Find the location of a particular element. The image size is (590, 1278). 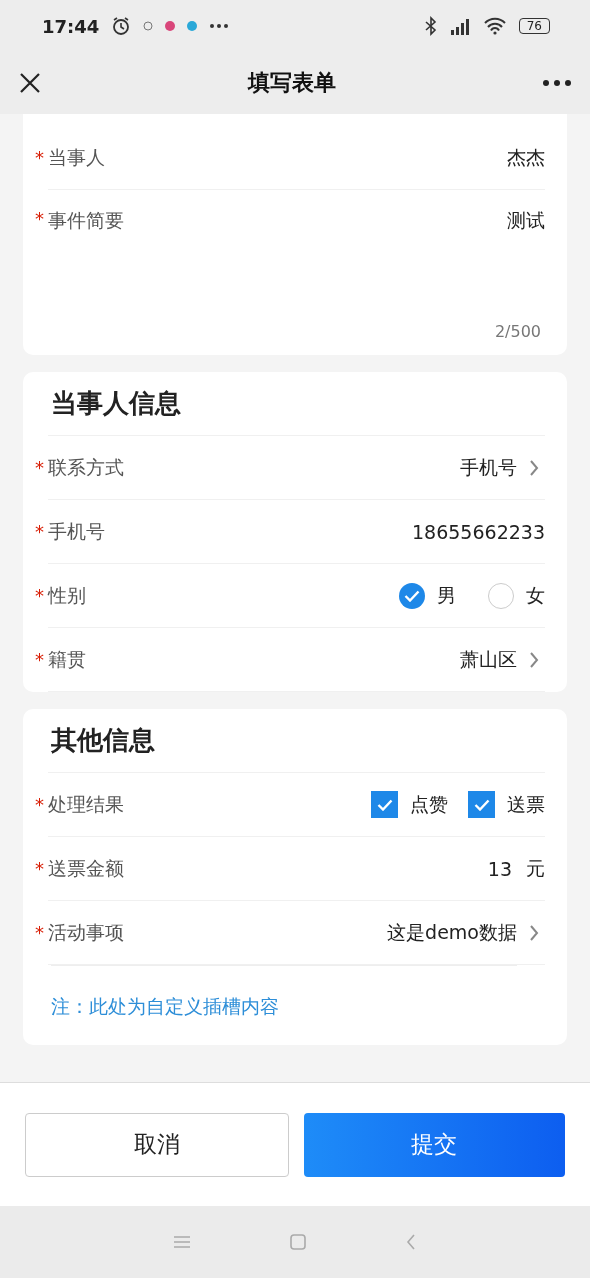

alarm-icon is located at coordinates (121, 26).